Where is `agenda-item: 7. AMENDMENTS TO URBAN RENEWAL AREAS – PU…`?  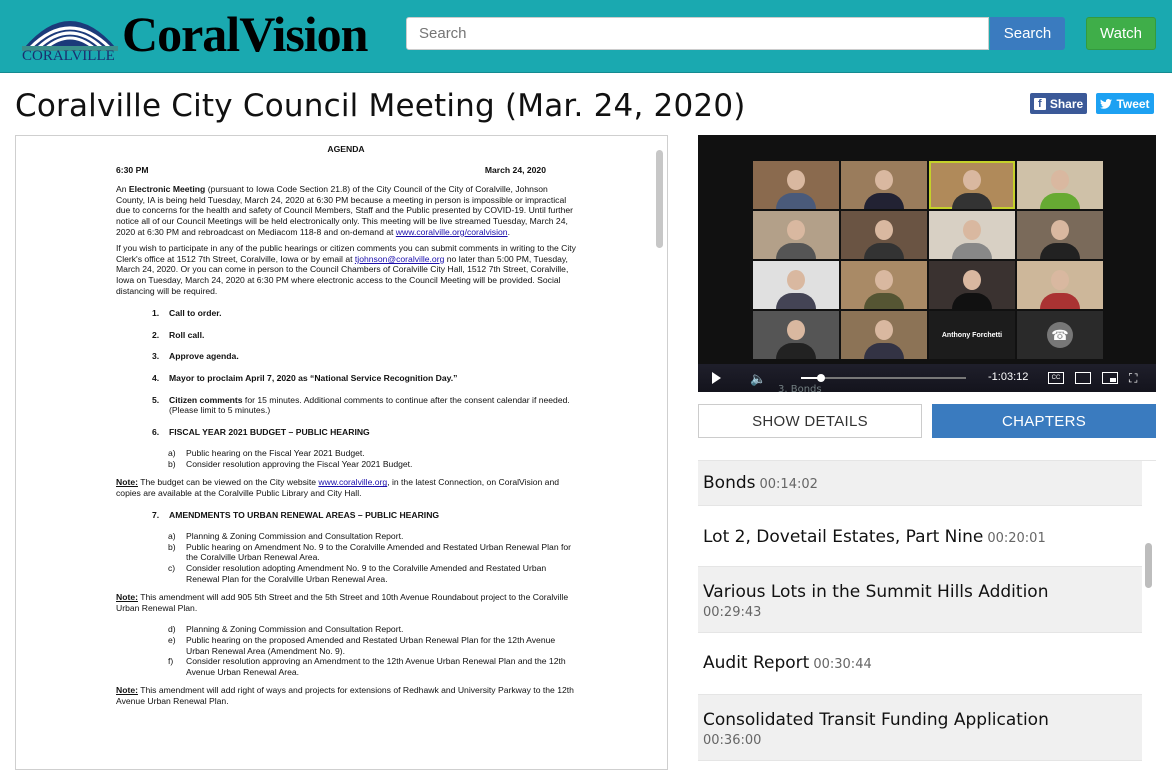 agenda-item: 7. AMENDMENTS TO URBAN RENEWAL AREAS – PU… is located at coordinates (364, 515).